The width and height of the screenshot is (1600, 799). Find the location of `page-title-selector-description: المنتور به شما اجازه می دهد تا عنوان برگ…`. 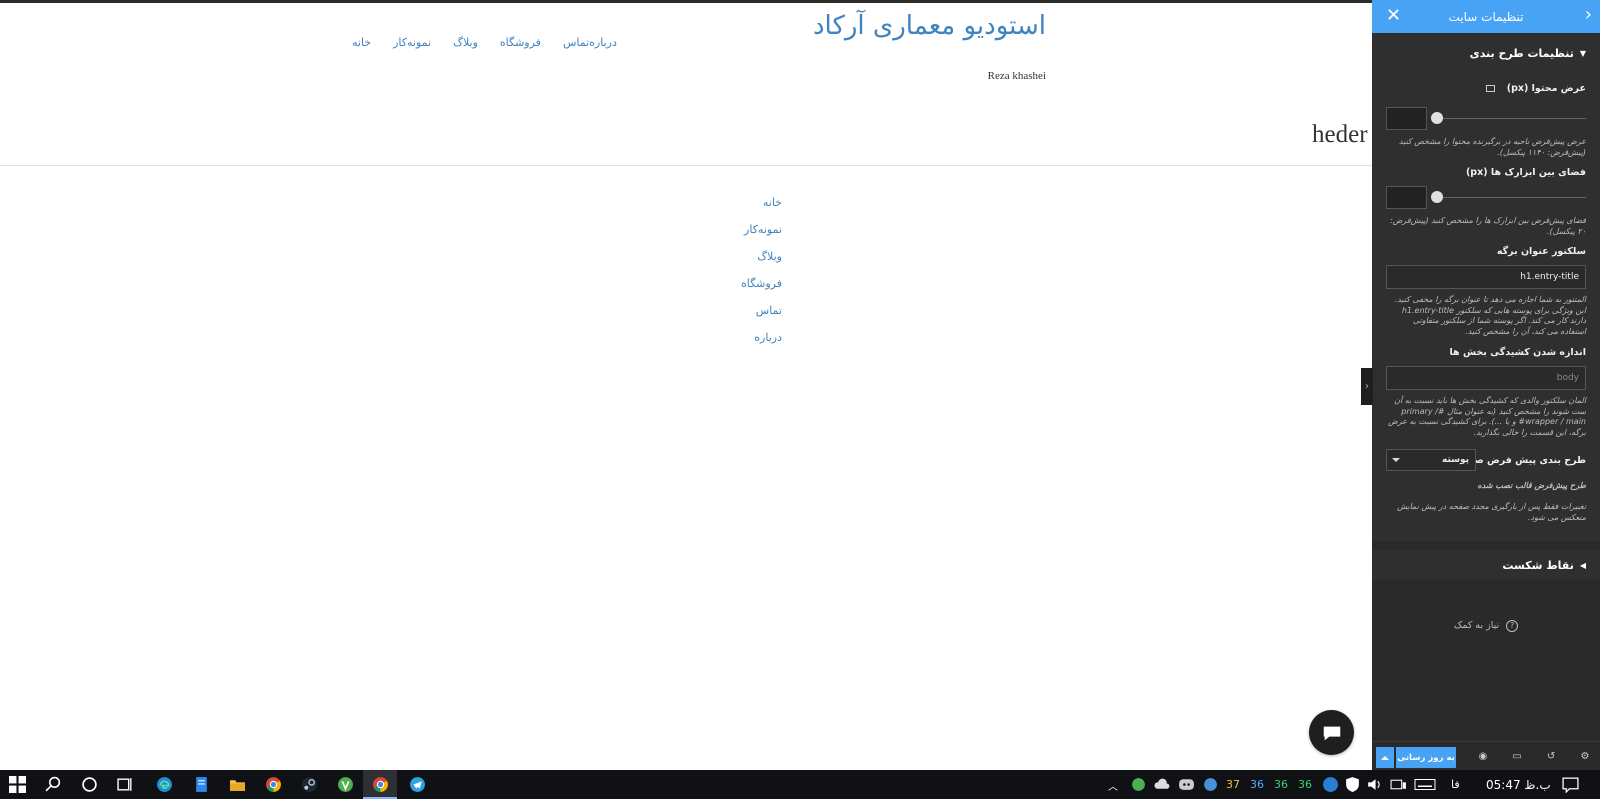

page-title-selector-description: المنتور به شما اجازه می دهد تا عنوان برگ… is located at coordinates (1490, 315).